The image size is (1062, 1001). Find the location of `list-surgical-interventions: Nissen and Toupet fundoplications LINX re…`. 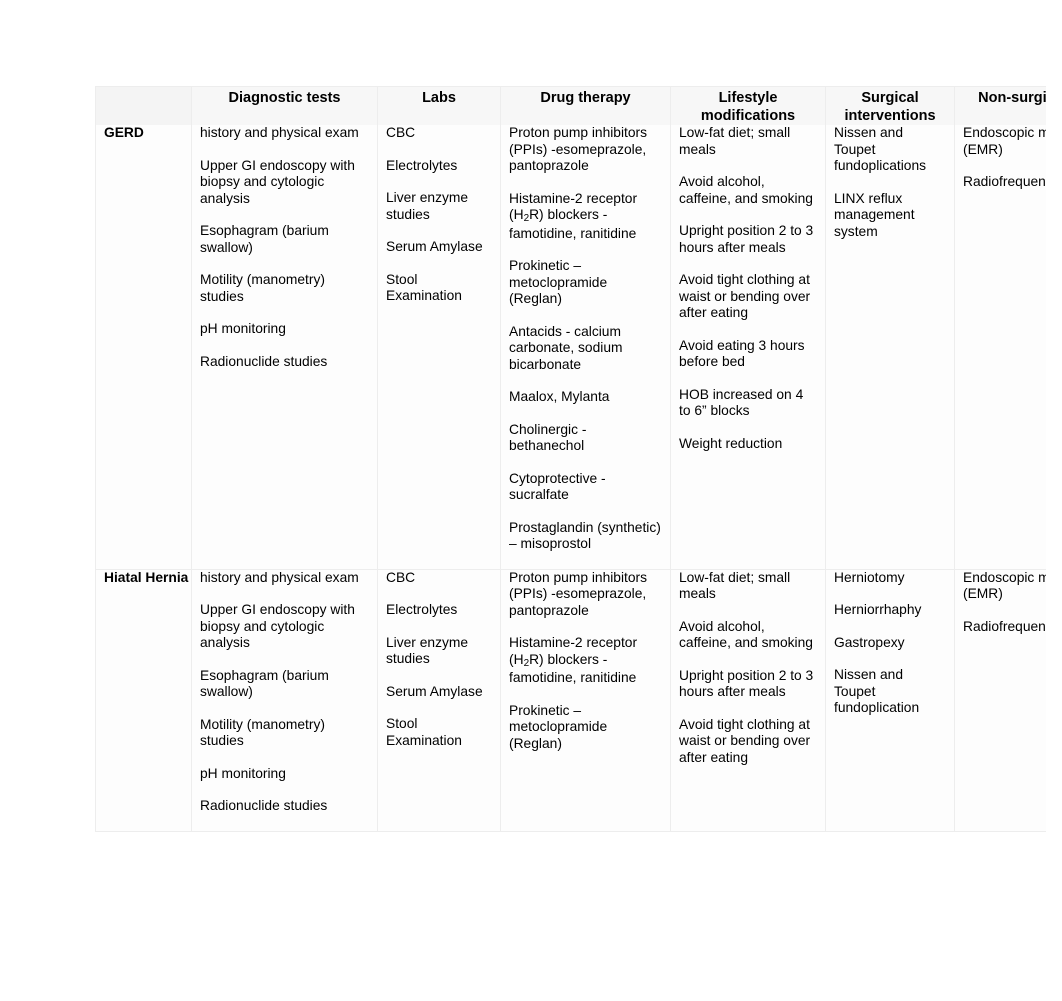

list-surgical-interventions: Nissen and Toupet fundoplications LINX re… is located at coordinates (890, 182).